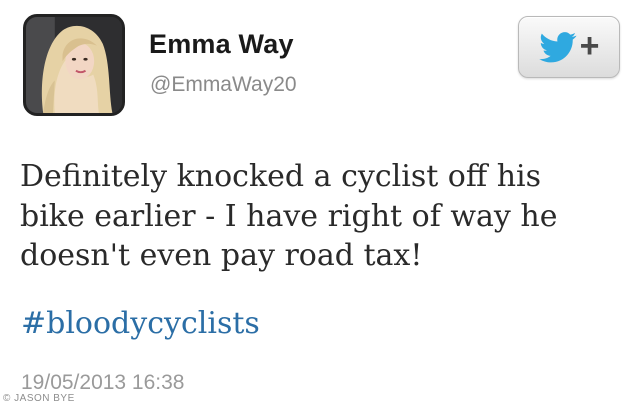 This screenshot has width=634, height=407. What do you see at coordinates (557, 47) in the screenshot?
I see `twitter-bird-icon` at bounding box center [557, 47].